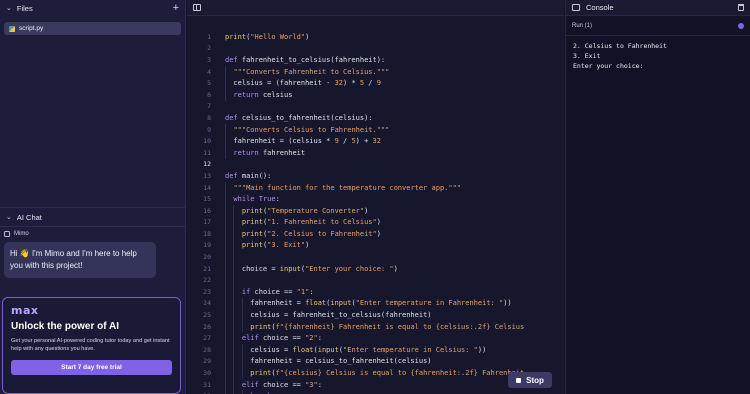 Image resolution: width=750 pixels, height=394 pixels. I want to click on line-number: 29, so click(207, 361).